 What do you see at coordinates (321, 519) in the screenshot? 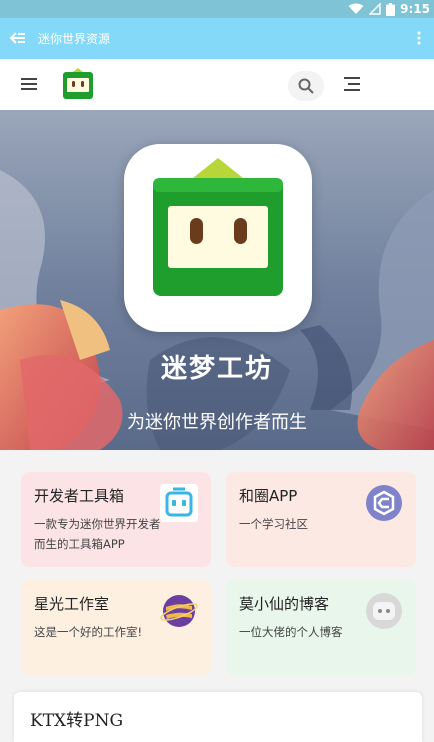
I see `card-hequan-app: 和圈APP 一个学习社区` at bounding box center [321, 519].